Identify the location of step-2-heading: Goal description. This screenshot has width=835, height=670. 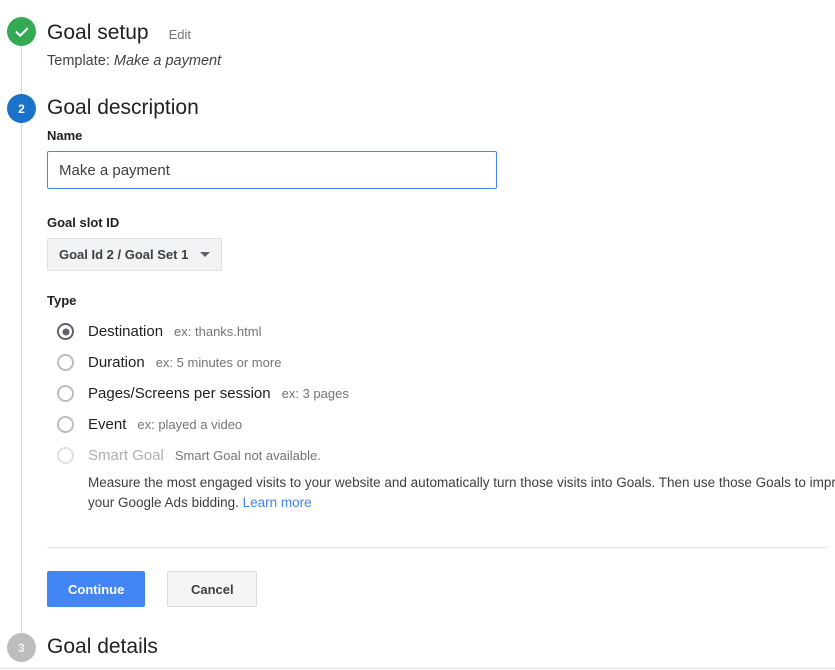
(123, 107).